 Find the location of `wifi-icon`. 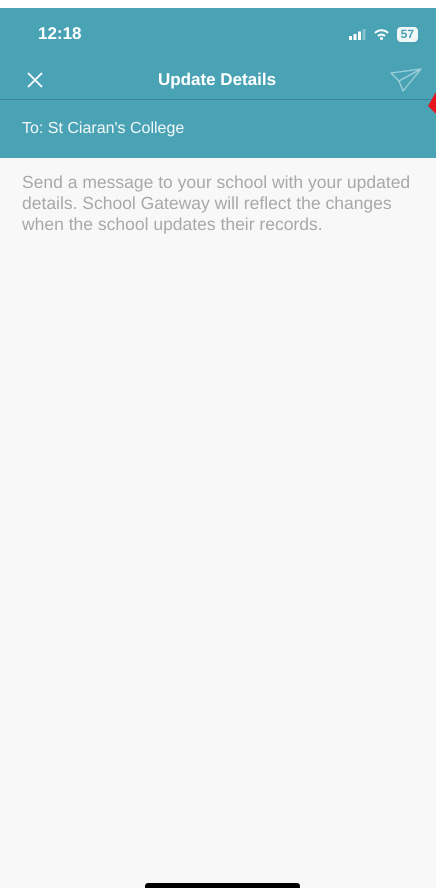

wifi-icon is located at coordinates (381, 34).